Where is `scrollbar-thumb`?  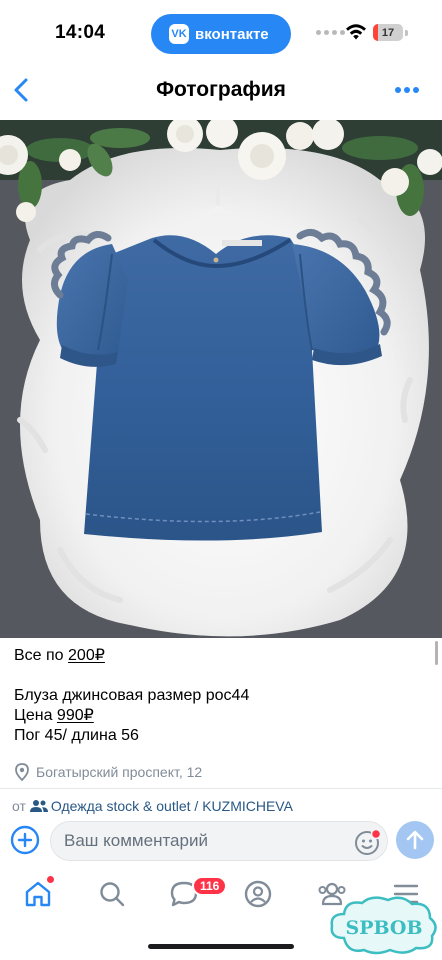
scrollbar-thumb is located at coordinates (436, 653).